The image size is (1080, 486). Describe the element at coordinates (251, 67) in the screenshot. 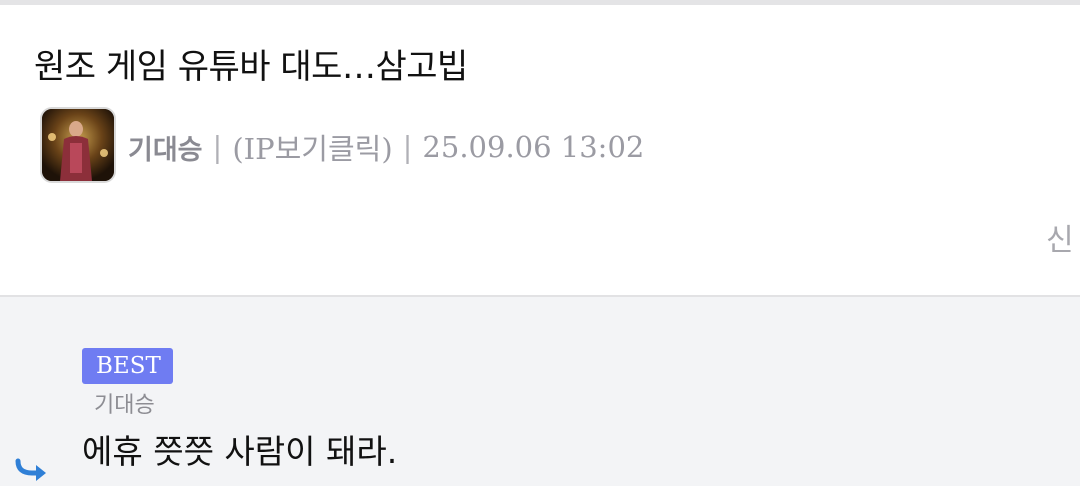

I see `post-title: 원조 게임 유튜바 대도…삼고빕` at that location.